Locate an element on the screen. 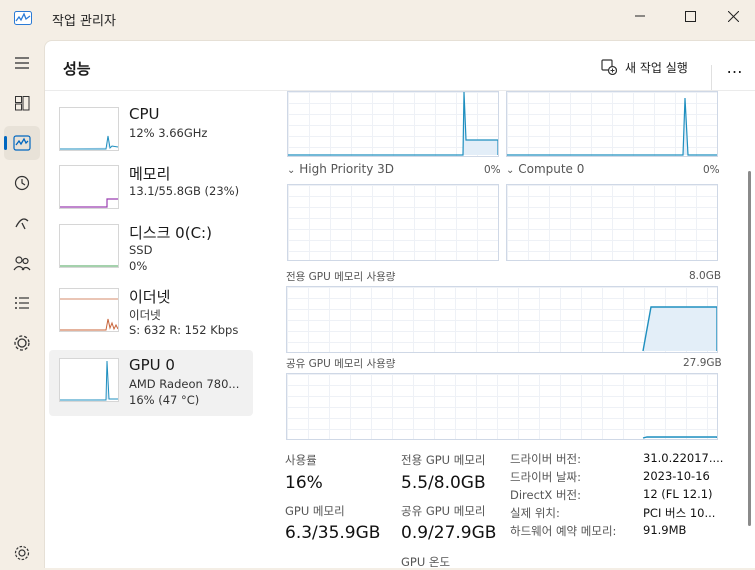 The image size is (755, 570). info-value: 2023-10-16 is located at coordinates (676, 476).